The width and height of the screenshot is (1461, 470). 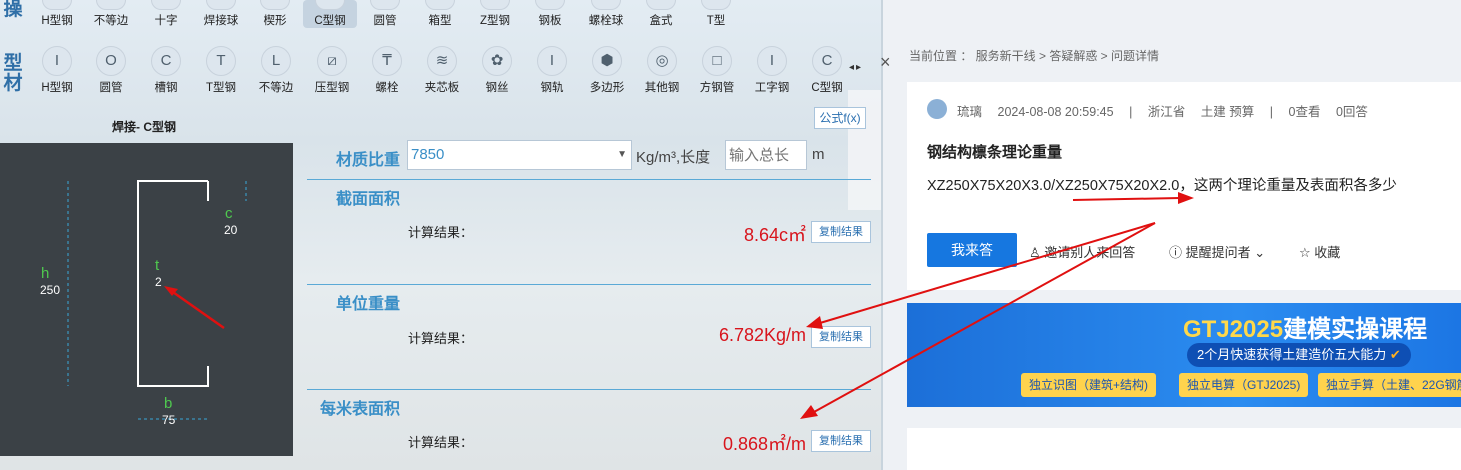 I want to click on shape-label: 螺栓, so click(x=387, y=88).